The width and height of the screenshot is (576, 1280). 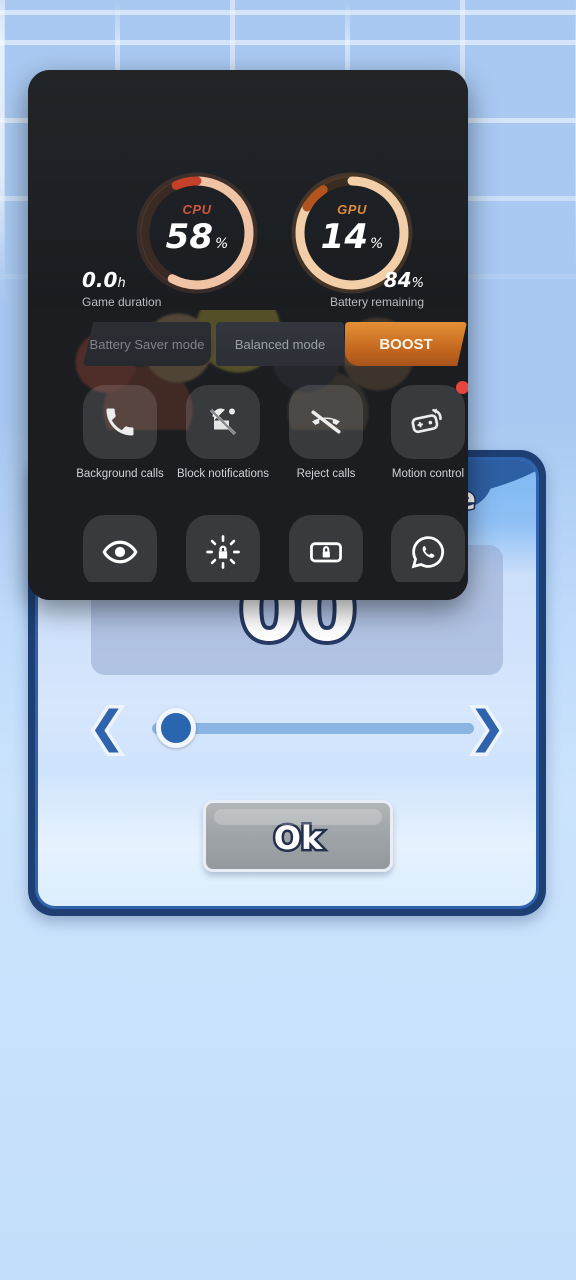 What do you see at coordinates (120, 474) in the screenshot?
I see `tile-label: Background calls` at bounding box center [120, 474].